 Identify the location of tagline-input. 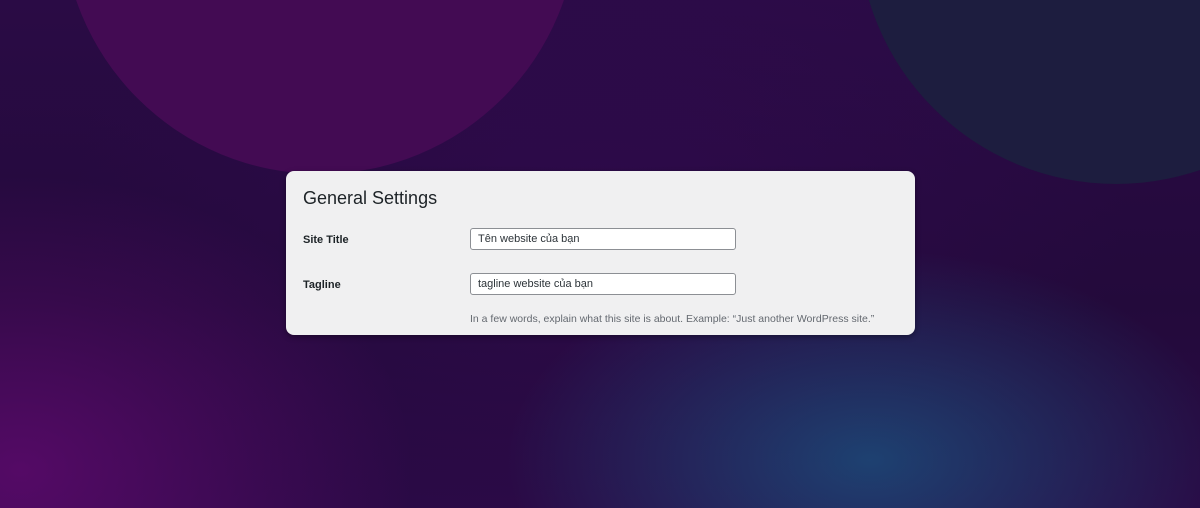
(603, 284).